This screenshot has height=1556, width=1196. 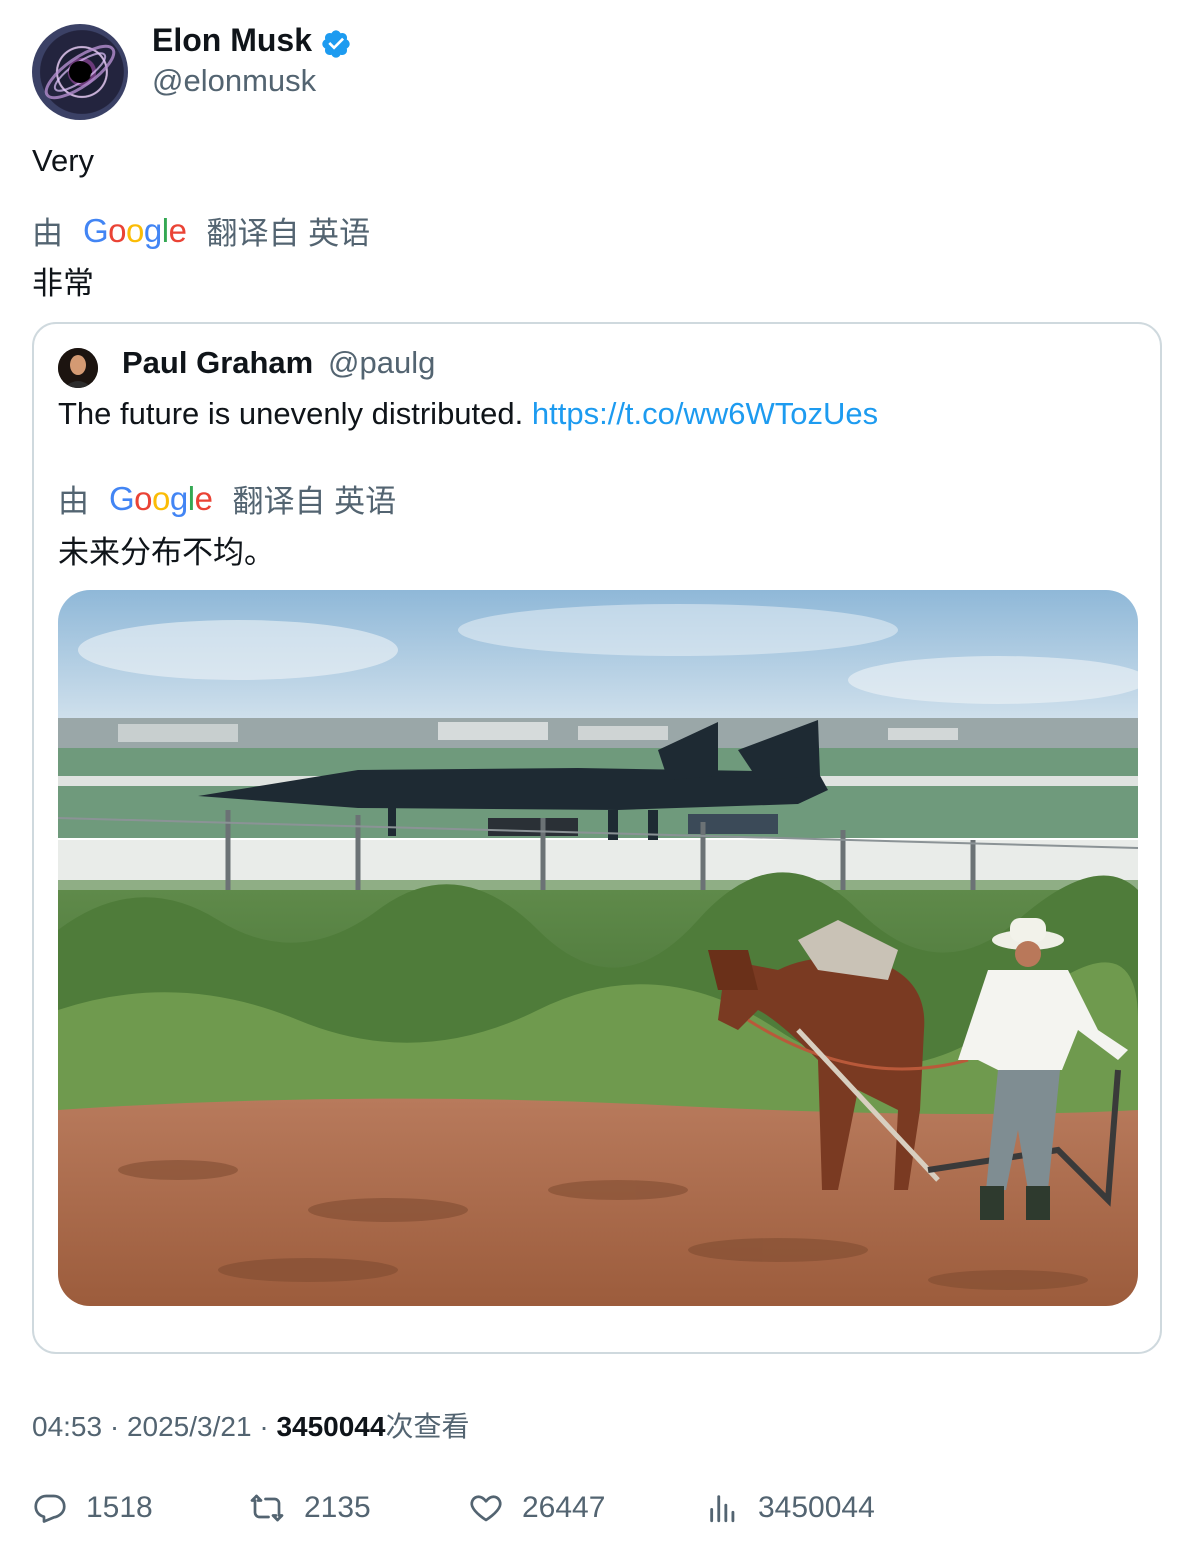 I want to click on quote-author-handle: @paulg, so click(x=382, y=362).